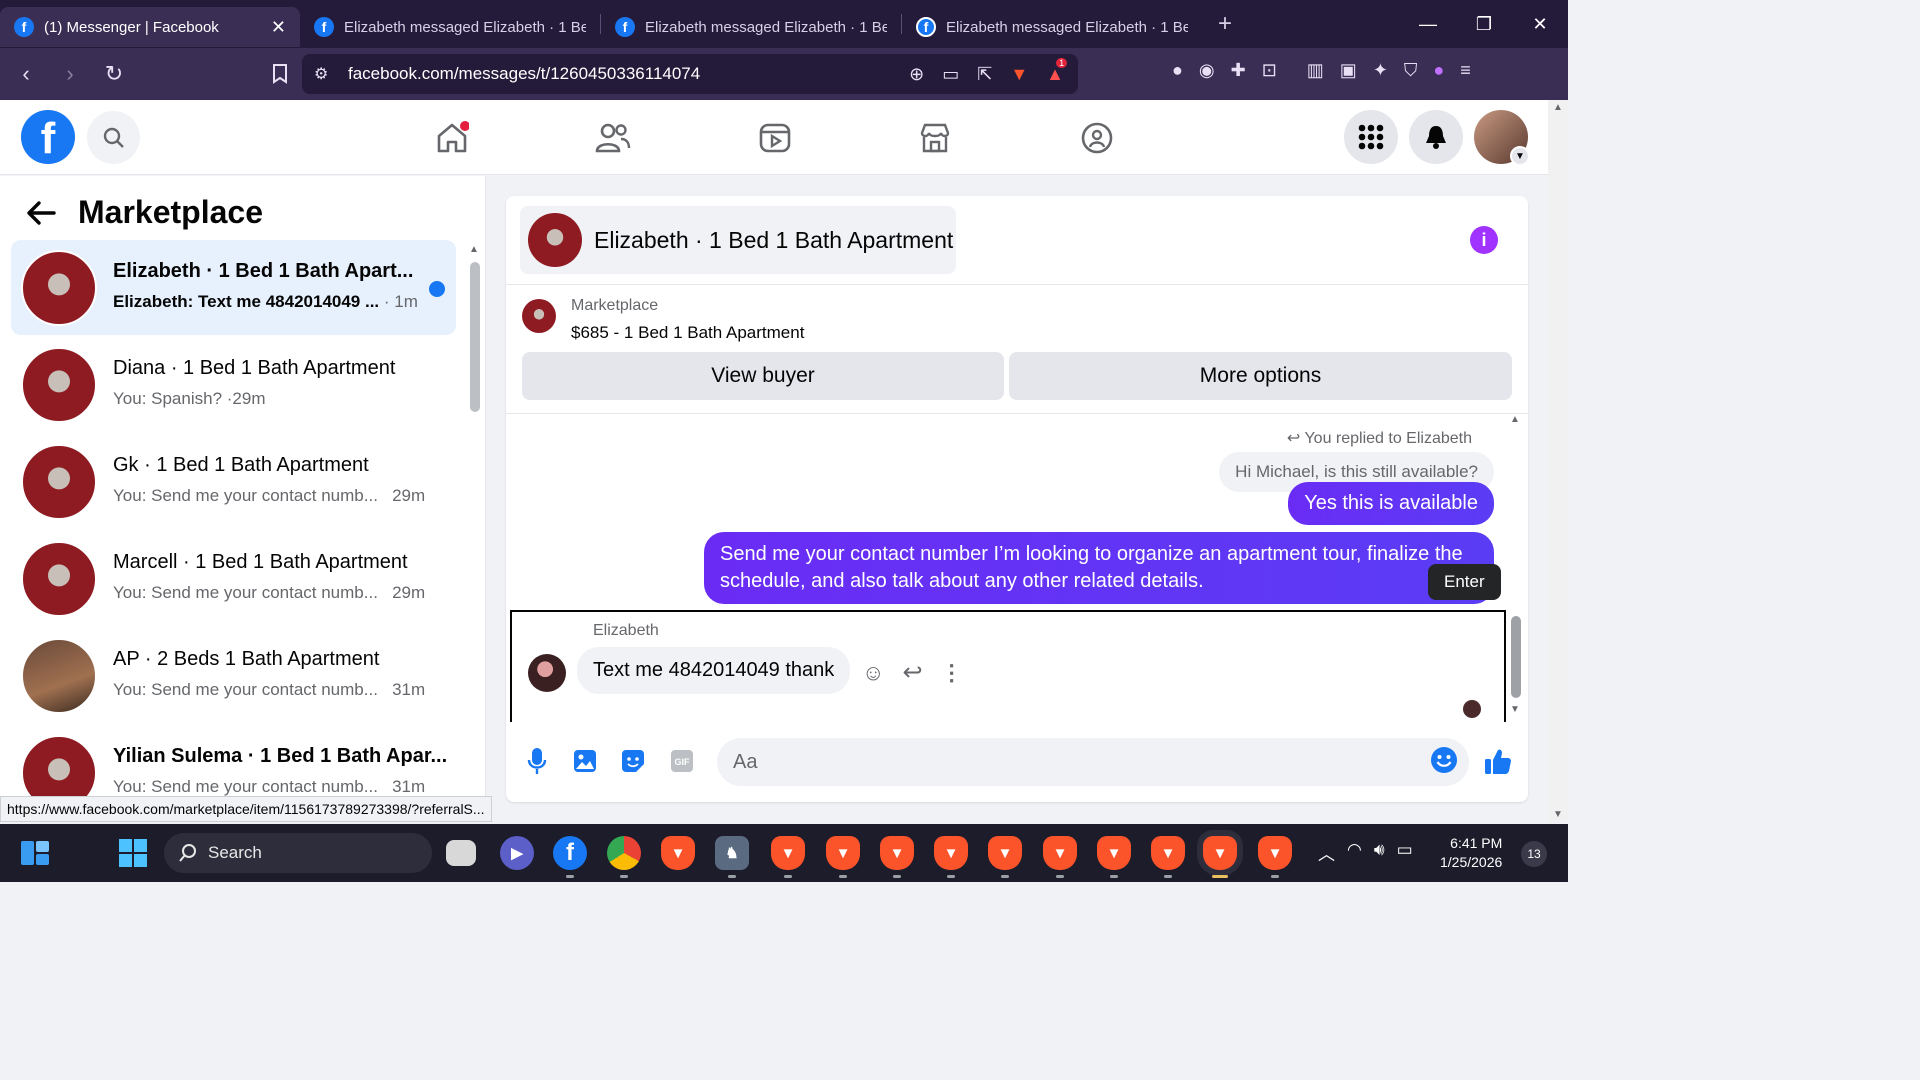 This screenshot has width=1920, height=1080. I want to click on browser-tab-messenger: f (1) Messenger | Facebook ✕, so click(150, 27).